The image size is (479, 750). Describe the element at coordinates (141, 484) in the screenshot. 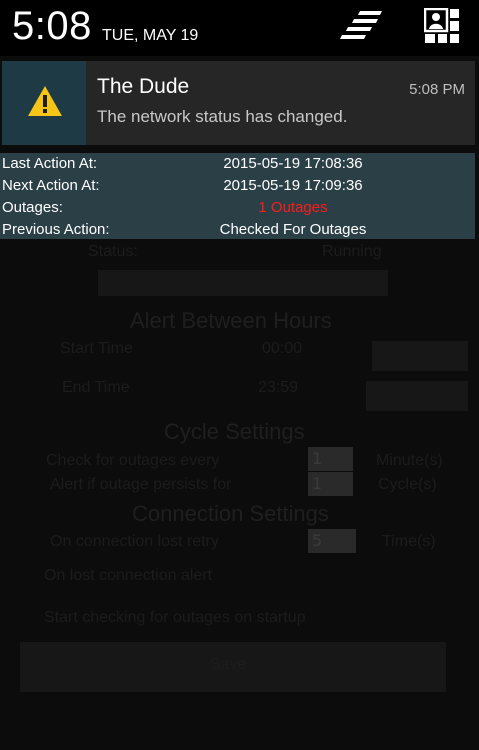

I see `persist-label: Alert if outage persists for` at that location.